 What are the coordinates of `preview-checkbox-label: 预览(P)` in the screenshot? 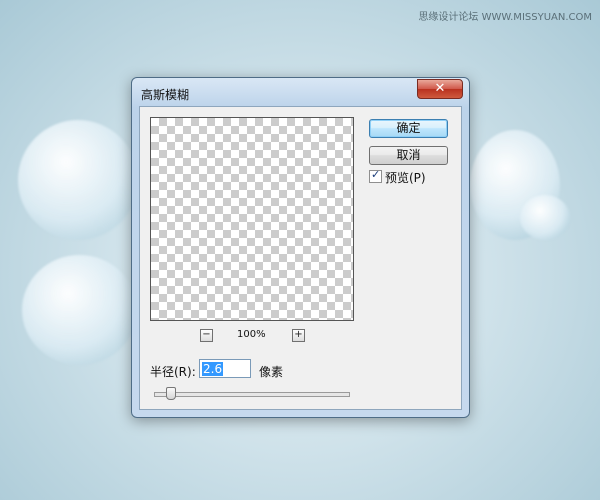 It's located at (405, 178).